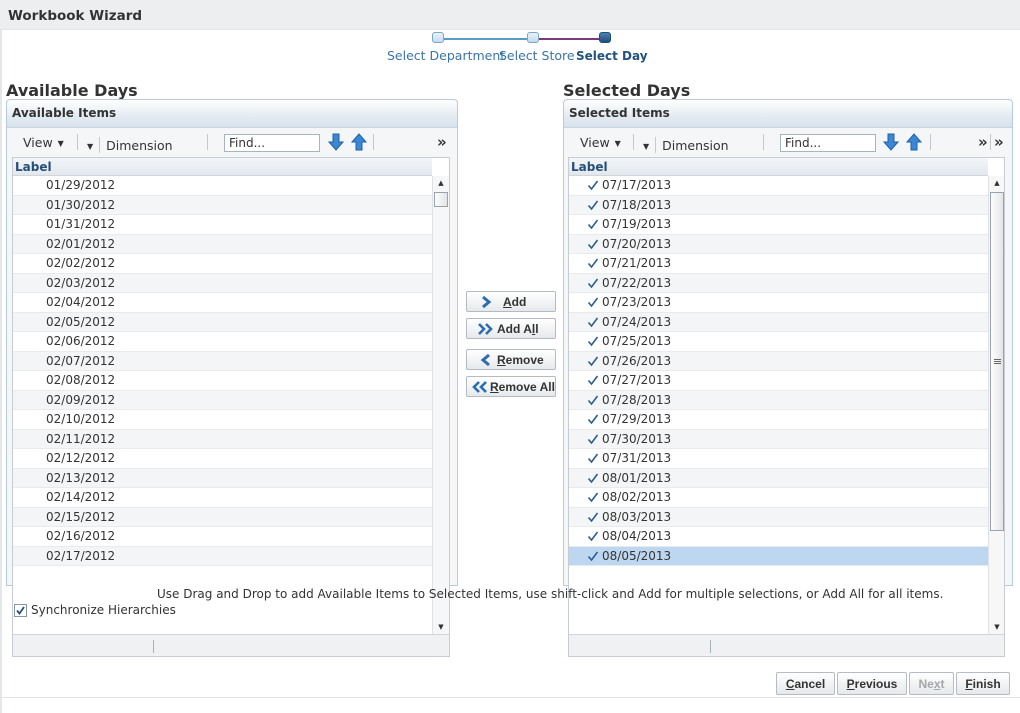  Describe the element at coordinates (222, 459) in the screenshot. I see `list-item: 02/12/2012` at that location.